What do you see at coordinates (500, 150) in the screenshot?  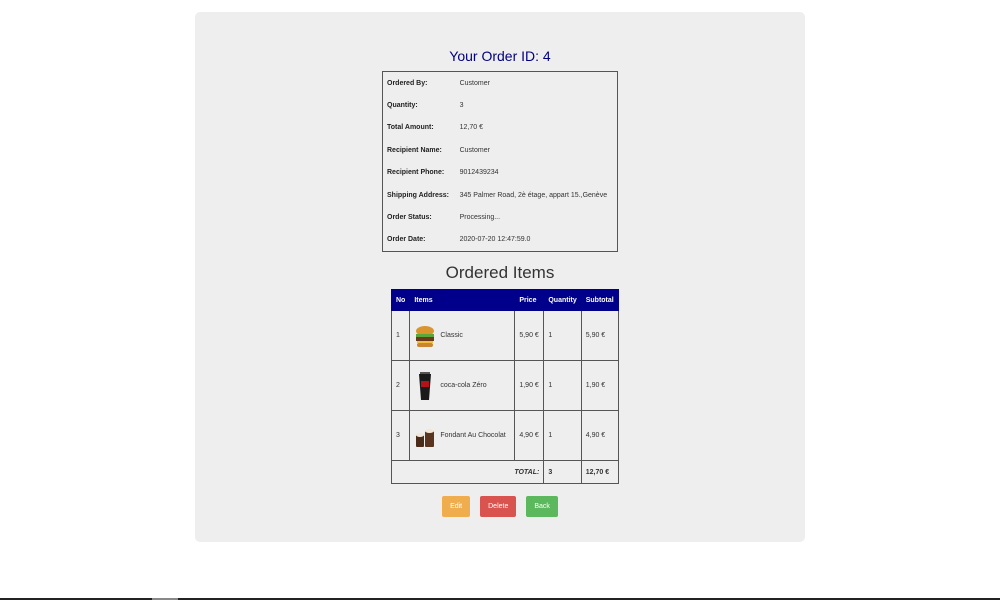 I see `detail-row: Recipient Name: Customer` at bounding box center [500, 150].